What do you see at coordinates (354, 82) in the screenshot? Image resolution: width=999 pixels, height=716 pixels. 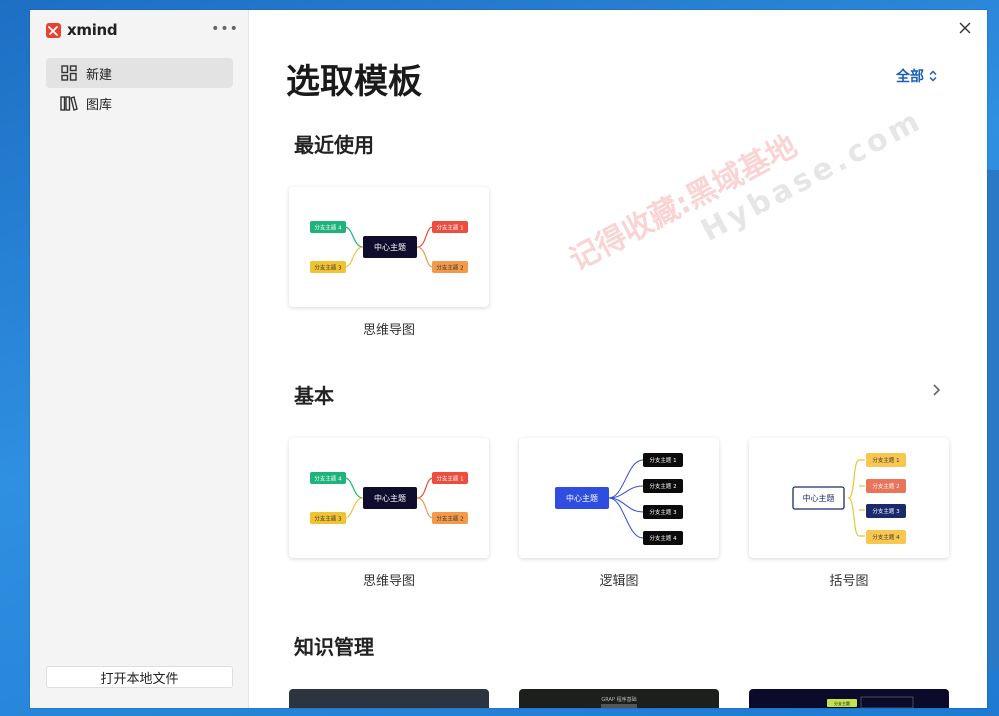 I see `page-title: 选取模板` at bounding box center [354, 82].